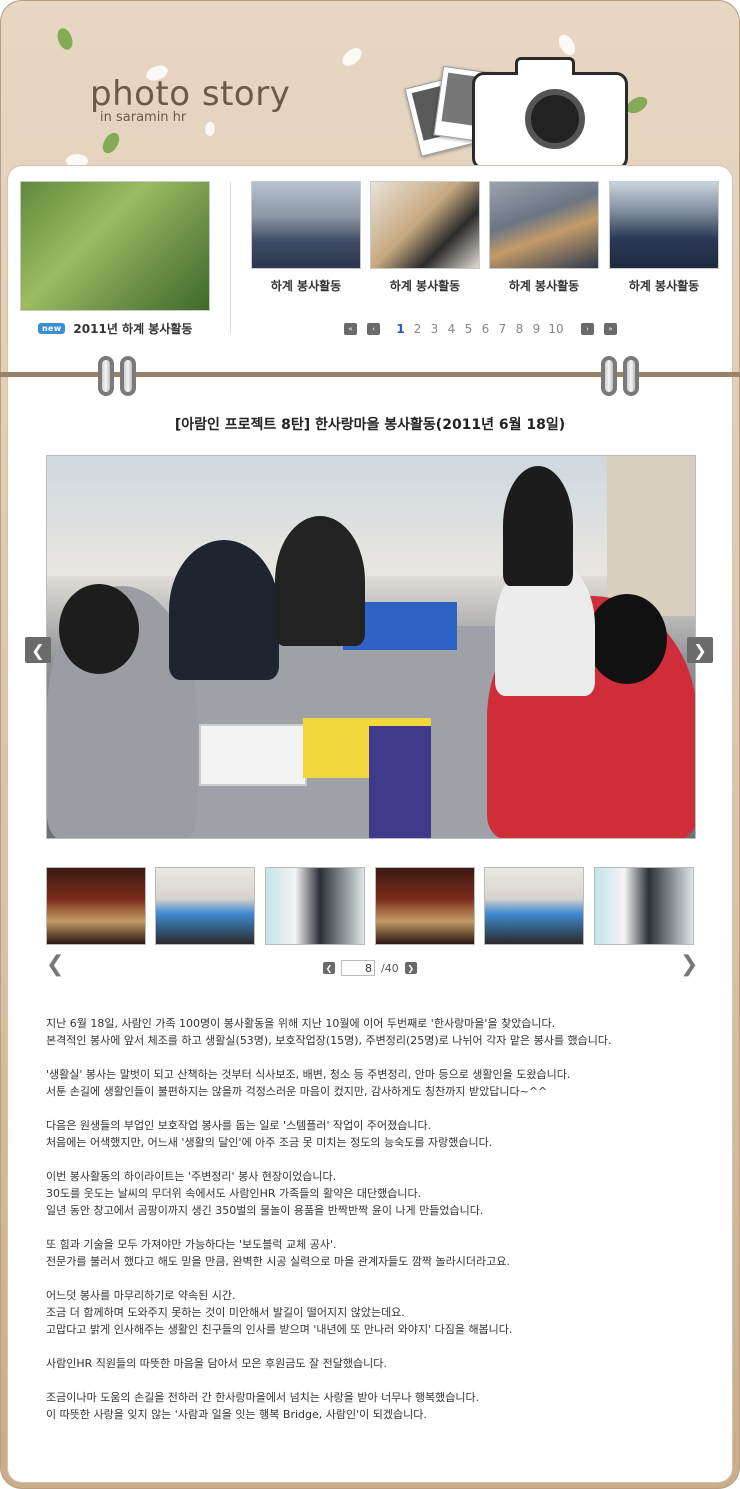 This screenshot has width=740, height=1489. Describe the element at coordinates (434, 329) in the screenshot. I see `page-number: 3` at that location.